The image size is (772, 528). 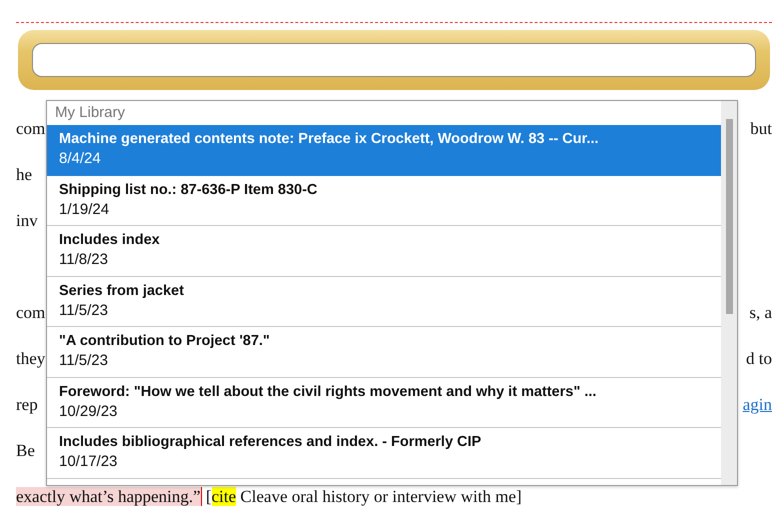 I want to click on library-item: Series from jacket 11/5/23, so click(x=384, y=301).